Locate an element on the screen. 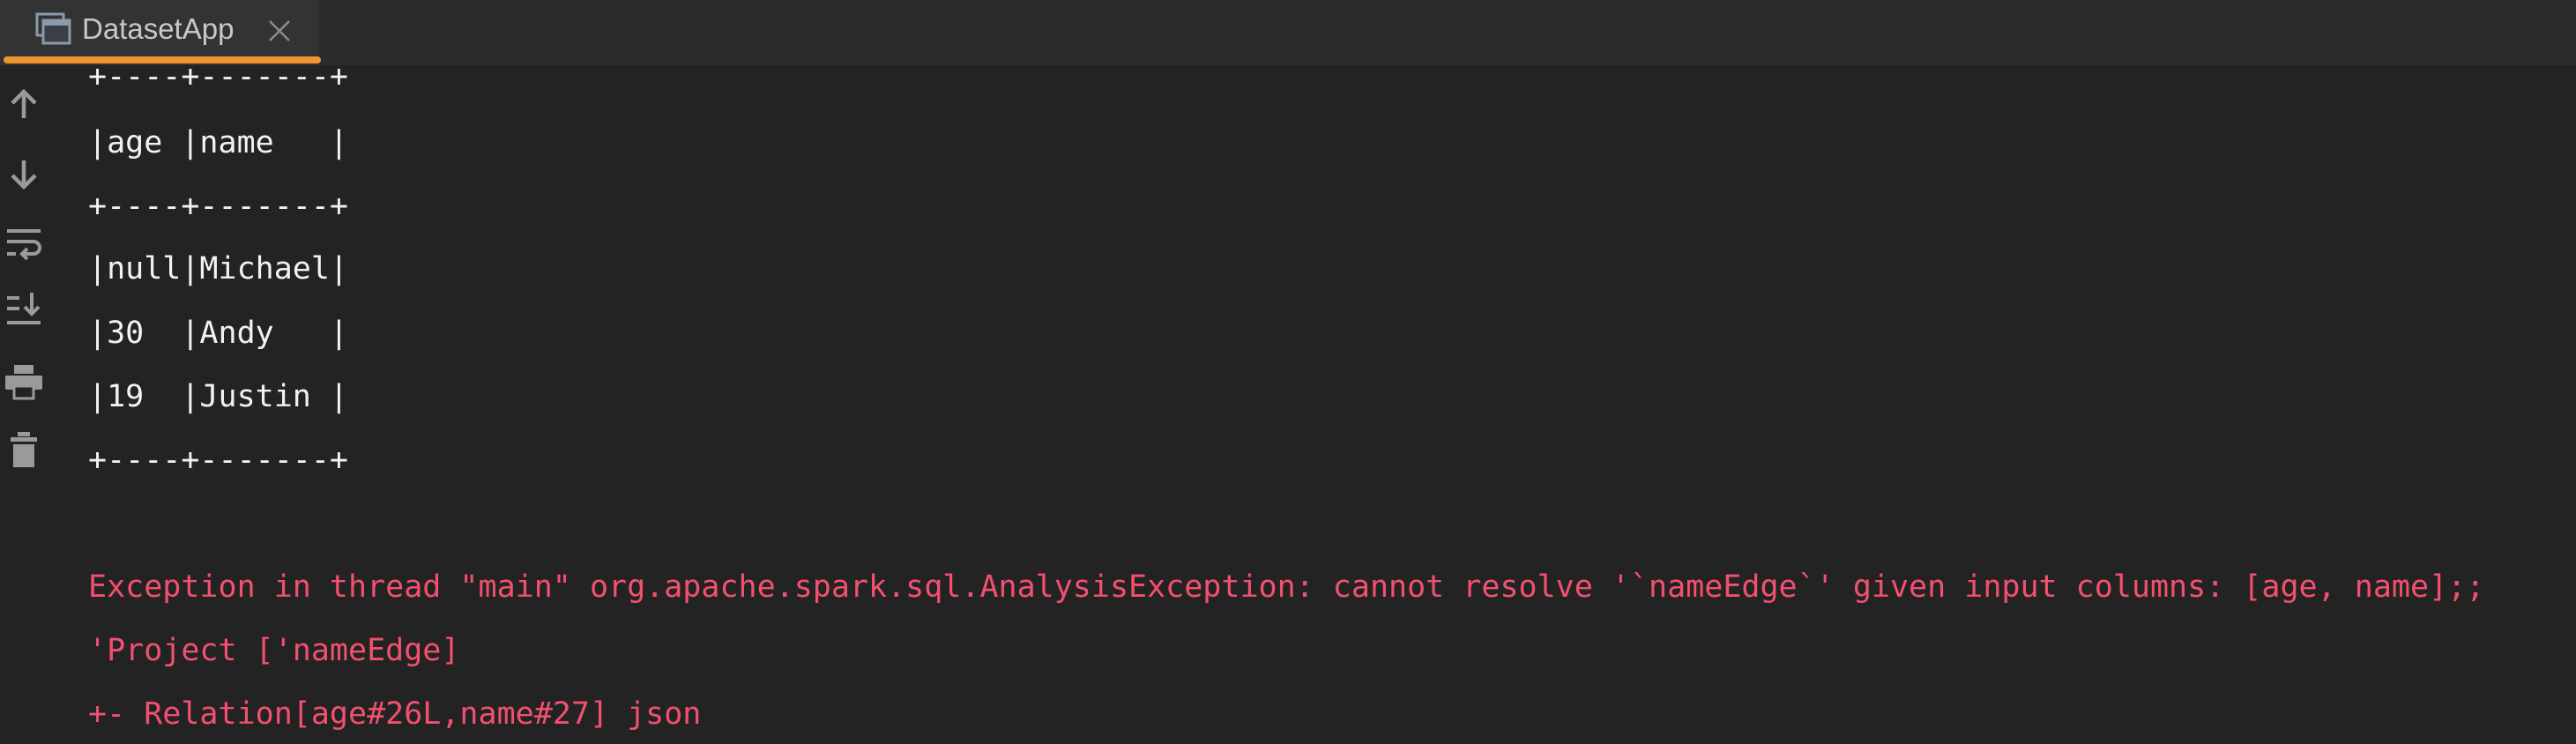 Image resolution: width=2576 pixels, height=744 pixels. window-stack-icon is located at coordinates (53, 29).